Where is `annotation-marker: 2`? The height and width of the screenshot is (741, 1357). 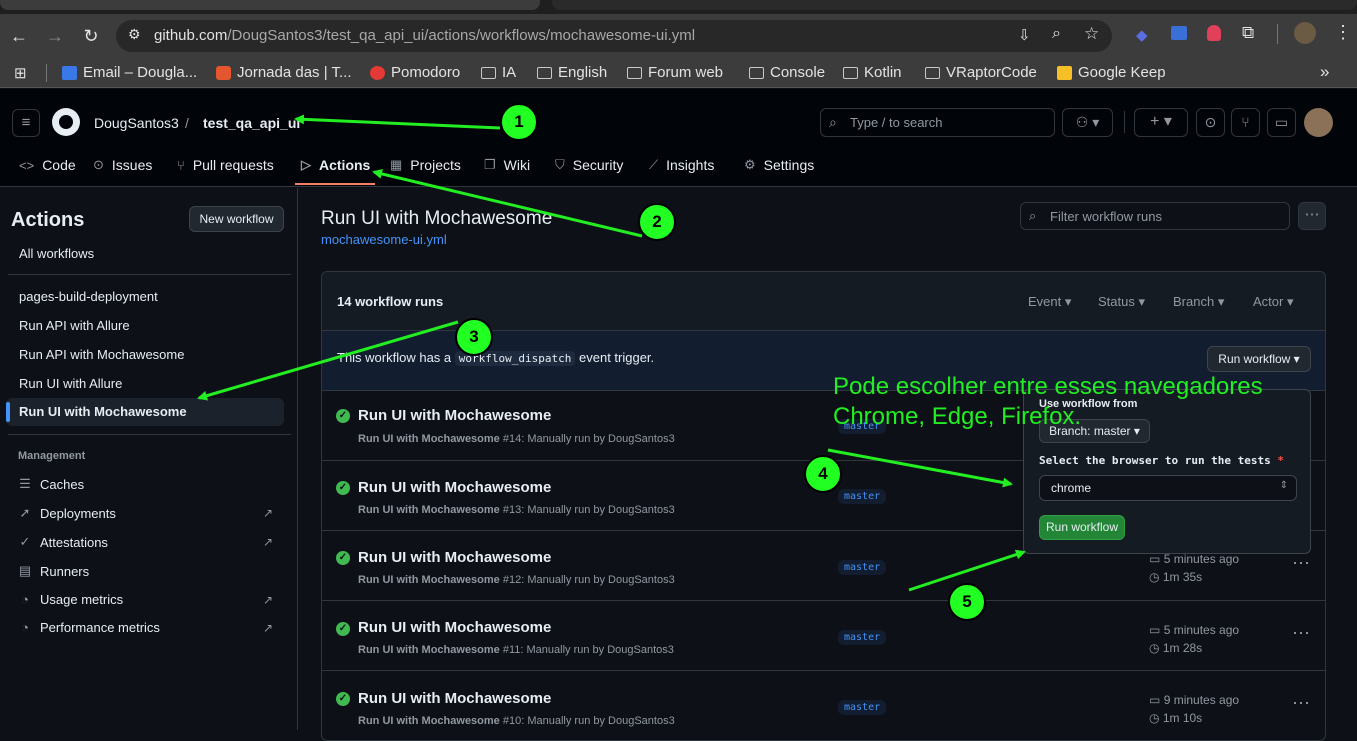
annotation-marker: 2 is located at coordinates (657, 222).